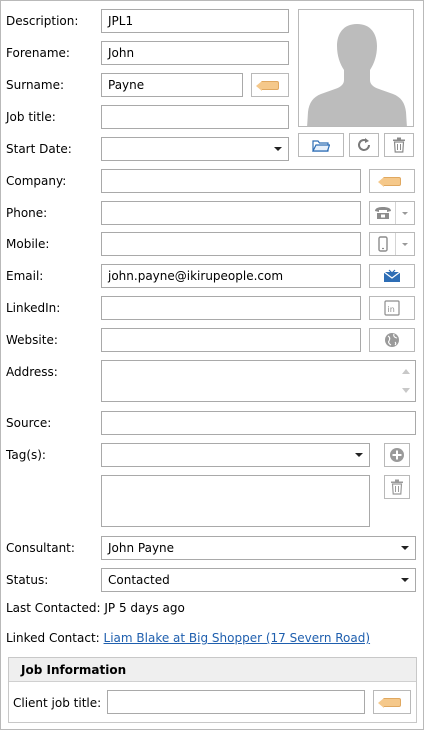 Image resolution: width=424 pixels, height=730 pixels. Describe the element at coordinates (36, 181) in the screenshot. I see `company-label: Company:` at that location.